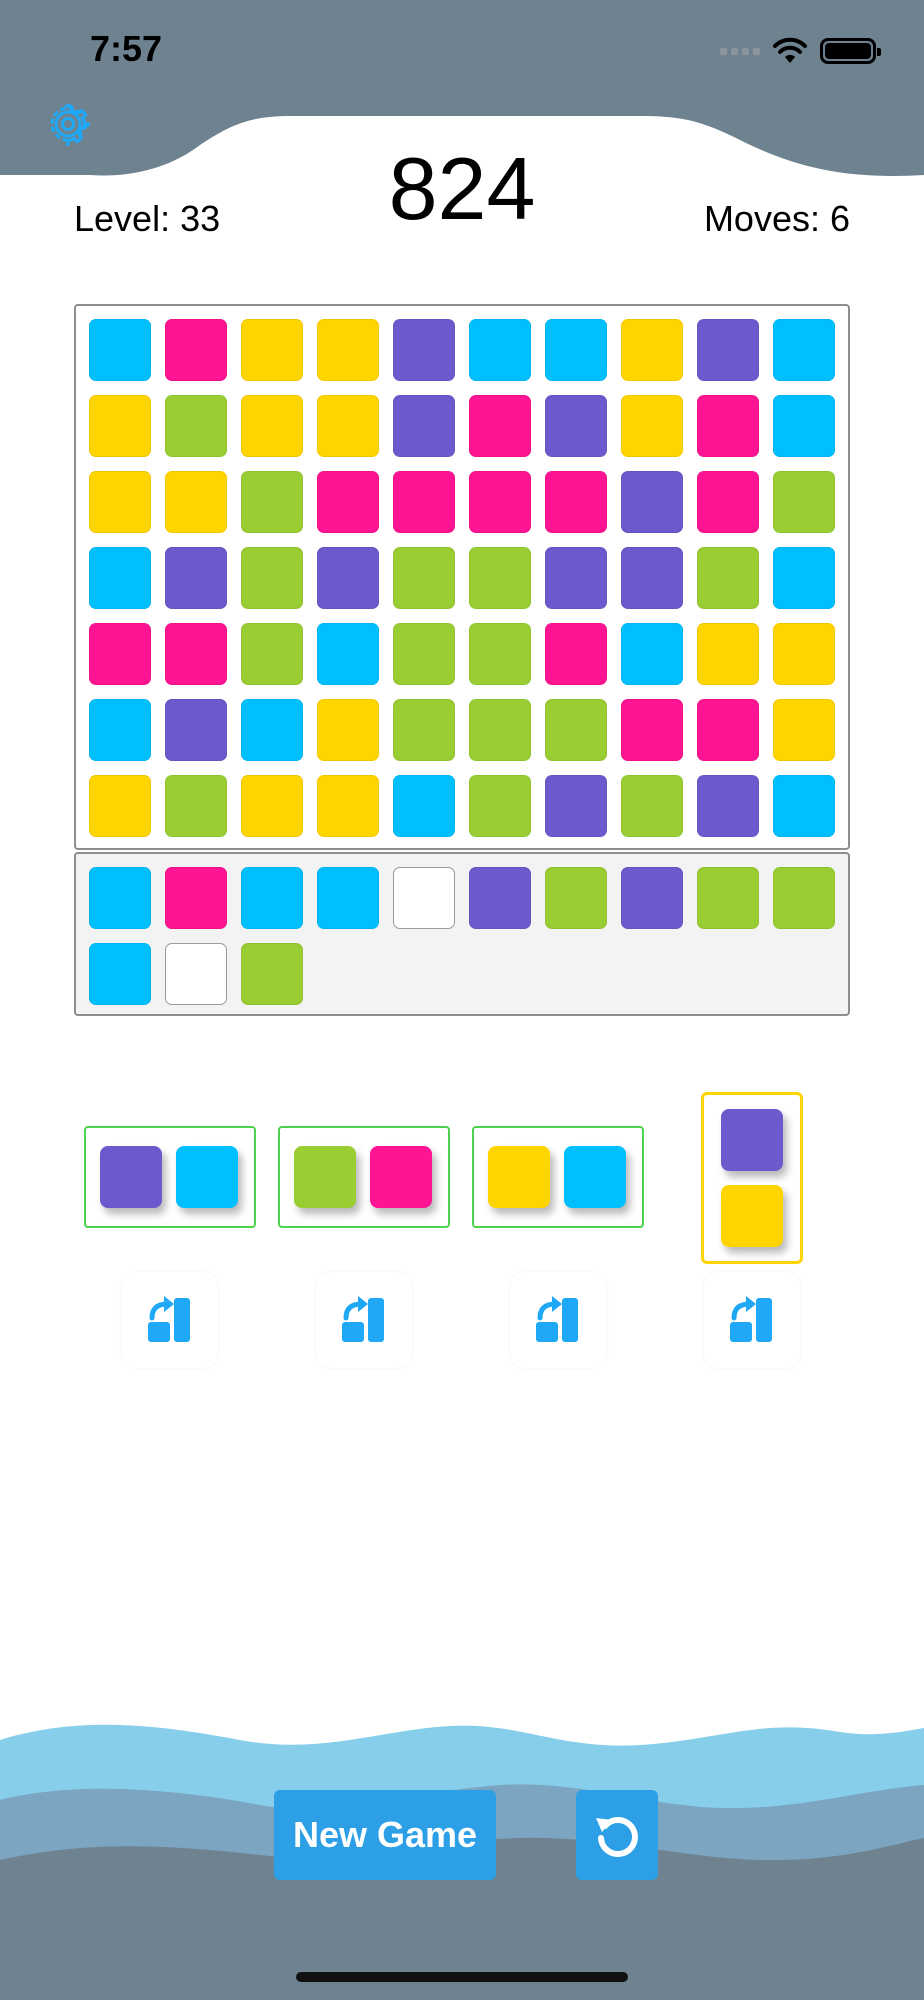  What do you see at coordinates (196, 974) in the screenshot?
I see `queue-empty-slot` at bounding box center [196, 974].